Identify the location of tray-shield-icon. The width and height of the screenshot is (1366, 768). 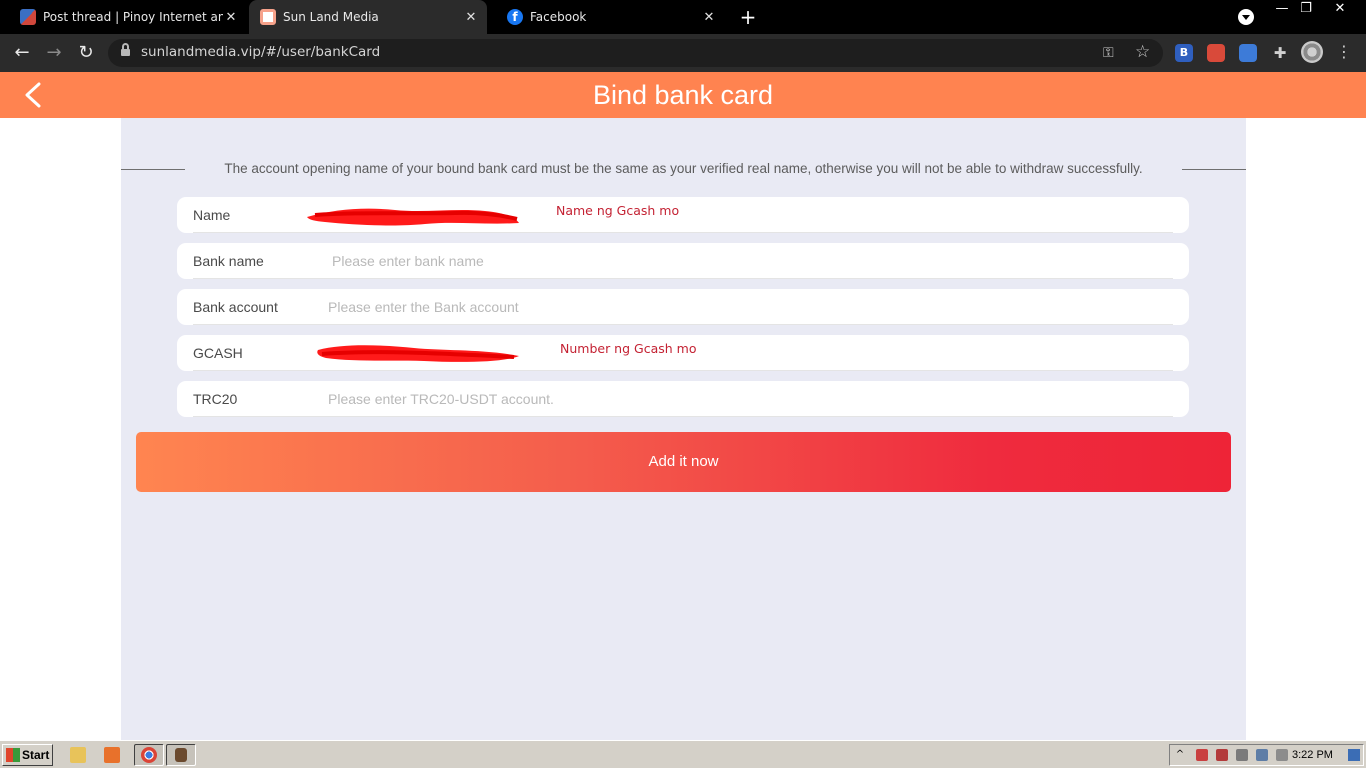
(1202, 755).